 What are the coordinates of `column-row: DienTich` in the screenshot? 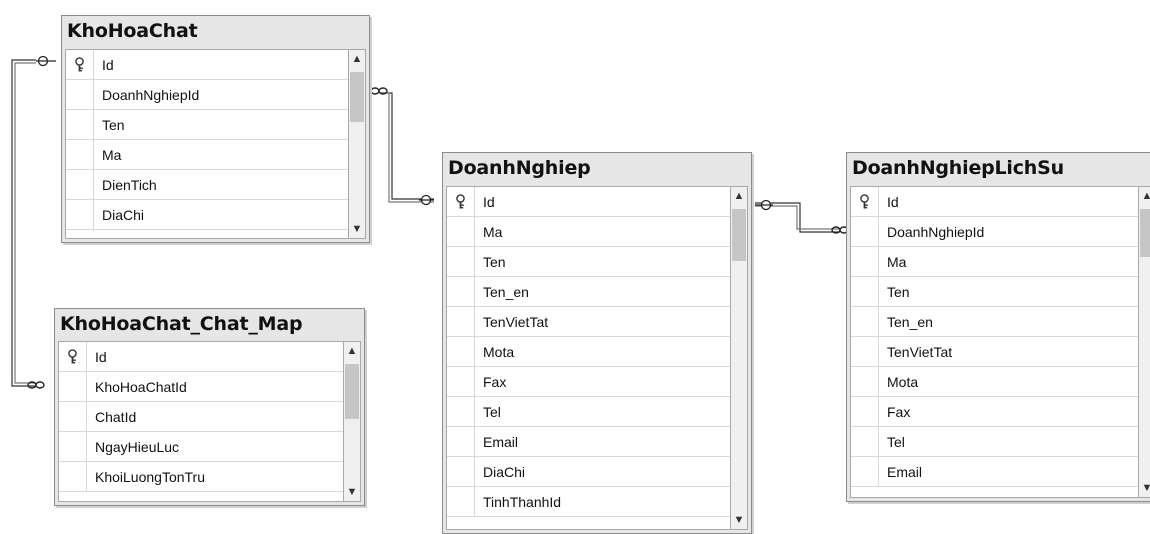 It's located at (207, 185).